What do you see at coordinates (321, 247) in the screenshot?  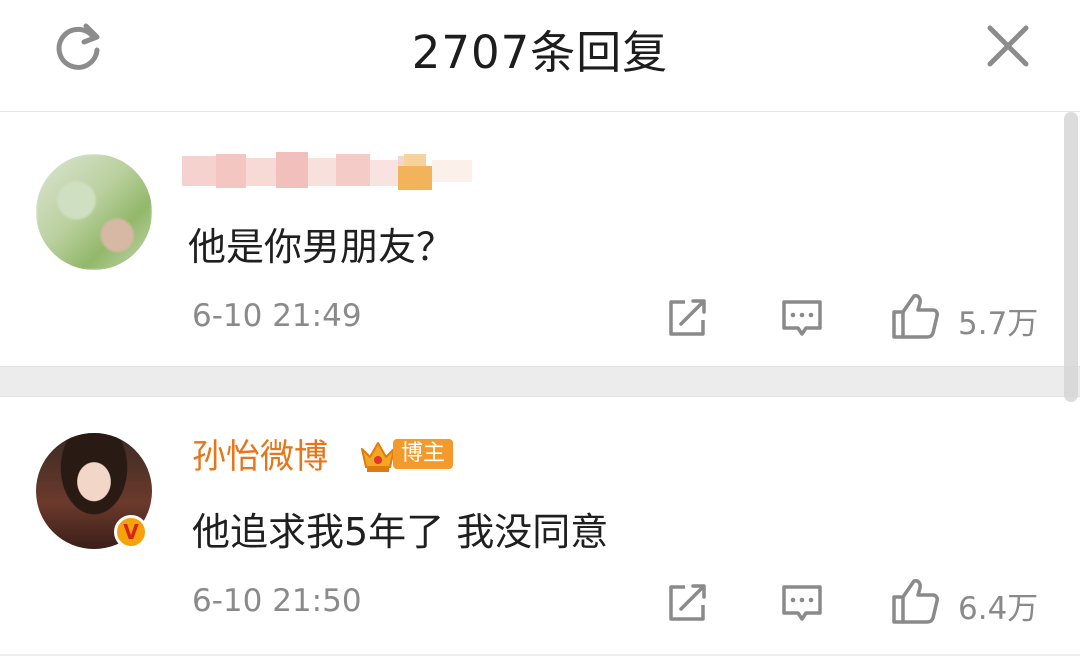 I see `comment-text: 他是你男朋友？` at bounding box center [321, 247].